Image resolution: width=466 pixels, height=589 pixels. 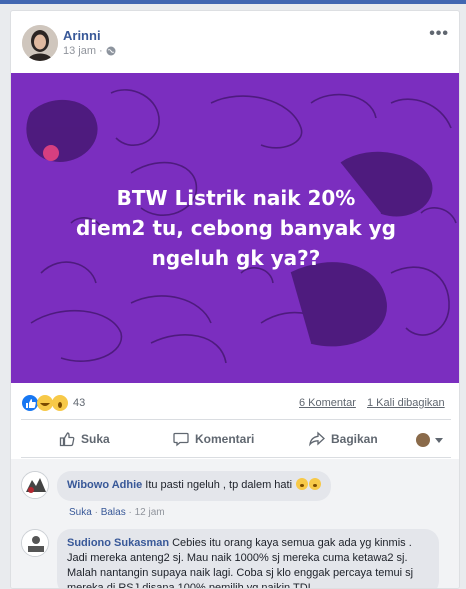 I want to click on comments-count-link: 6 Komentar, so click(x=327, y=403).